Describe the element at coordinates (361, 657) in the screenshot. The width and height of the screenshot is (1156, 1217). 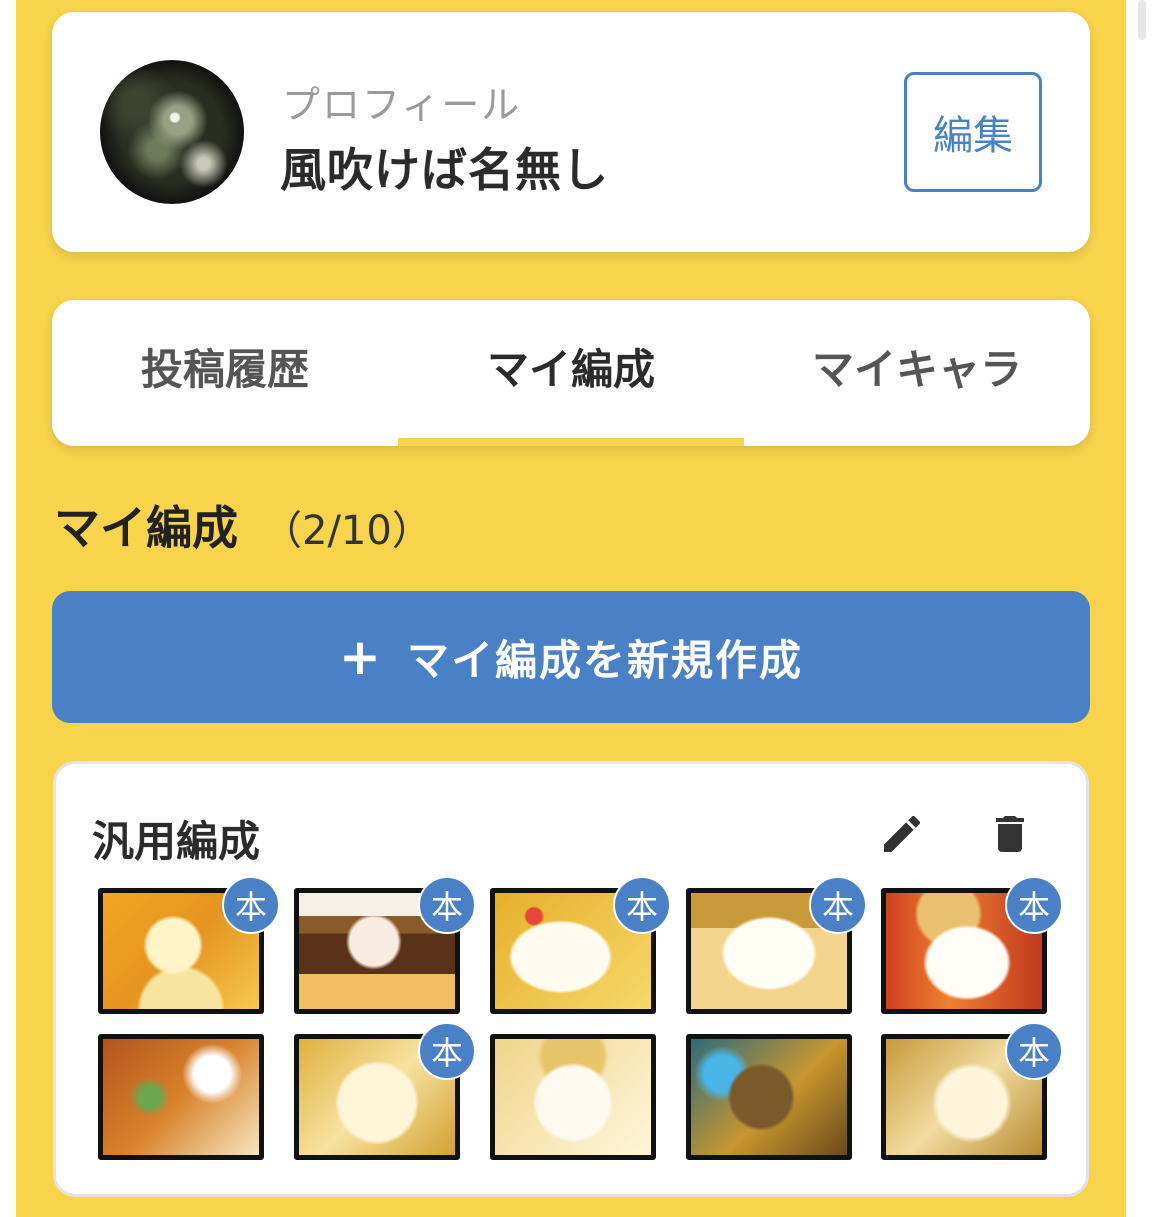
I see `plus-icon: +` at that location.